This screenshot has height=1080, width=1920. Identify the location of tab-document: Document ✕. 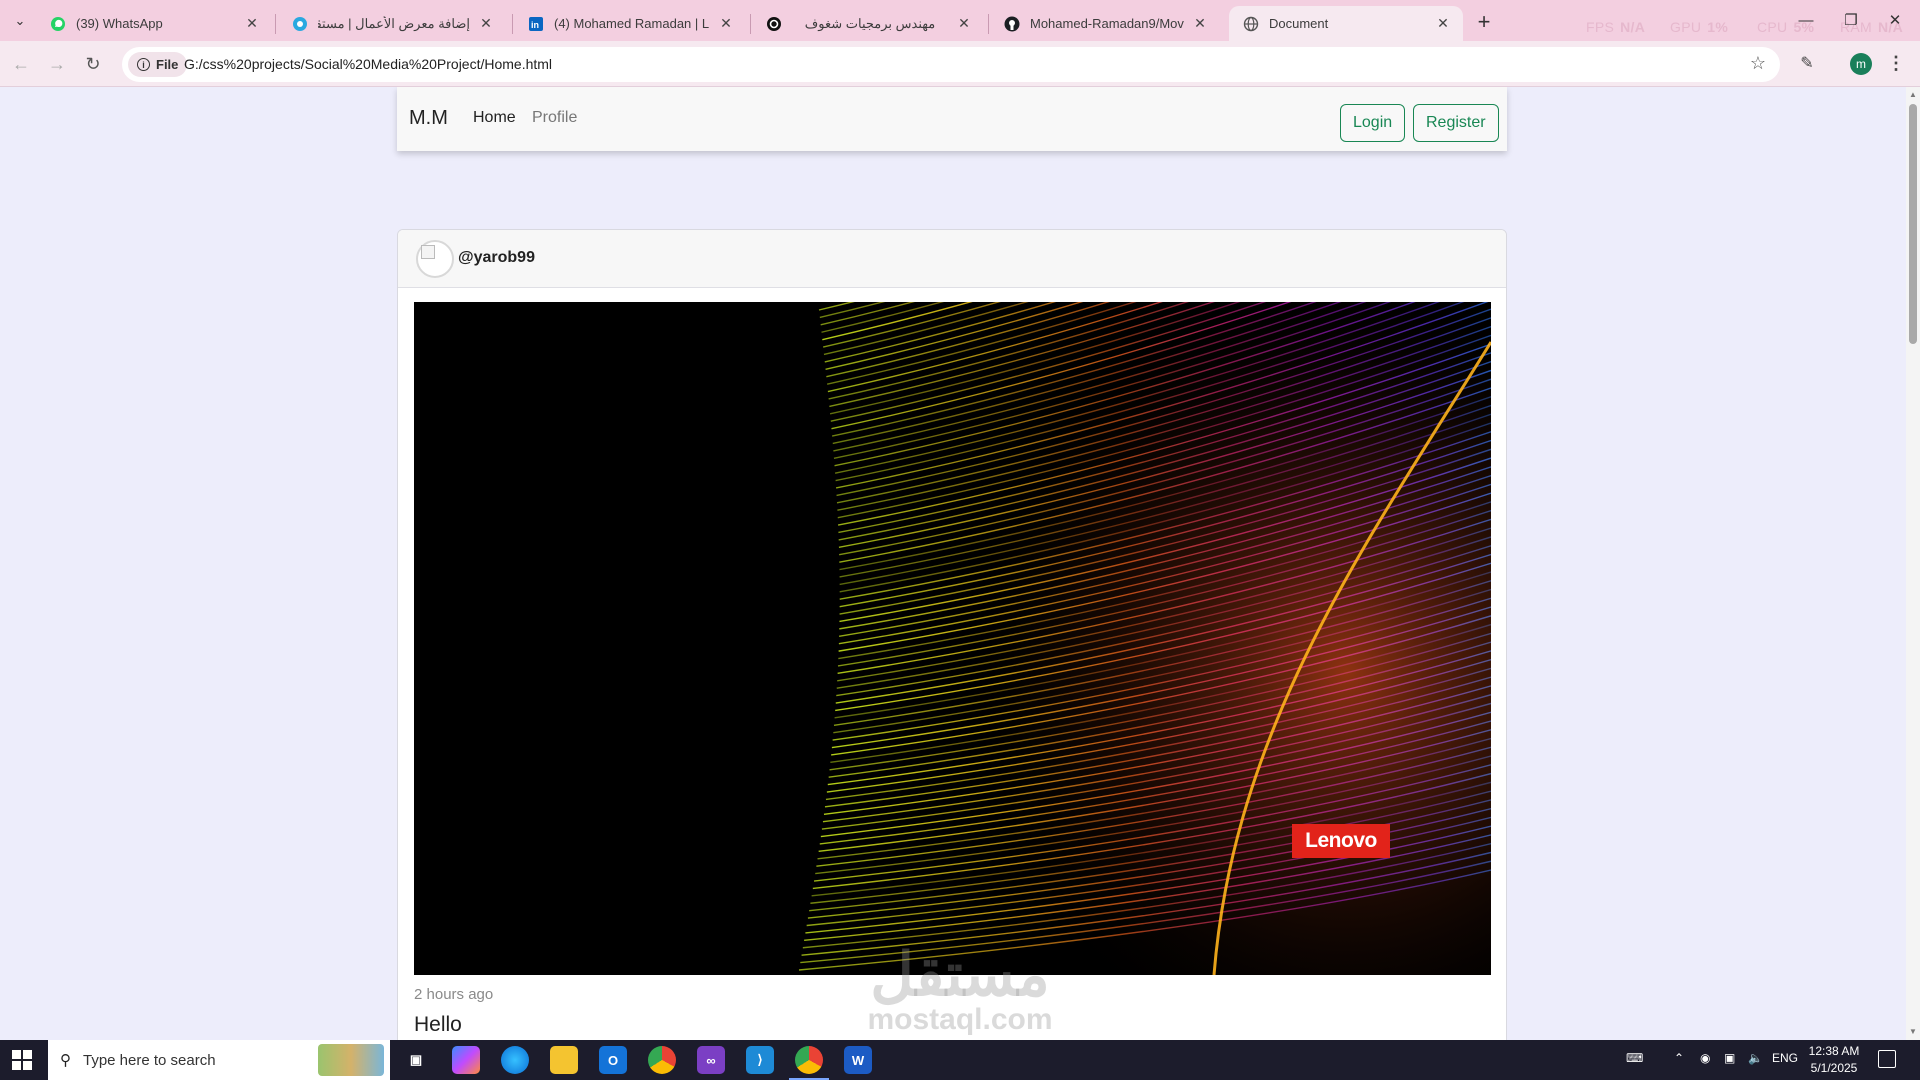
(1346, 23).